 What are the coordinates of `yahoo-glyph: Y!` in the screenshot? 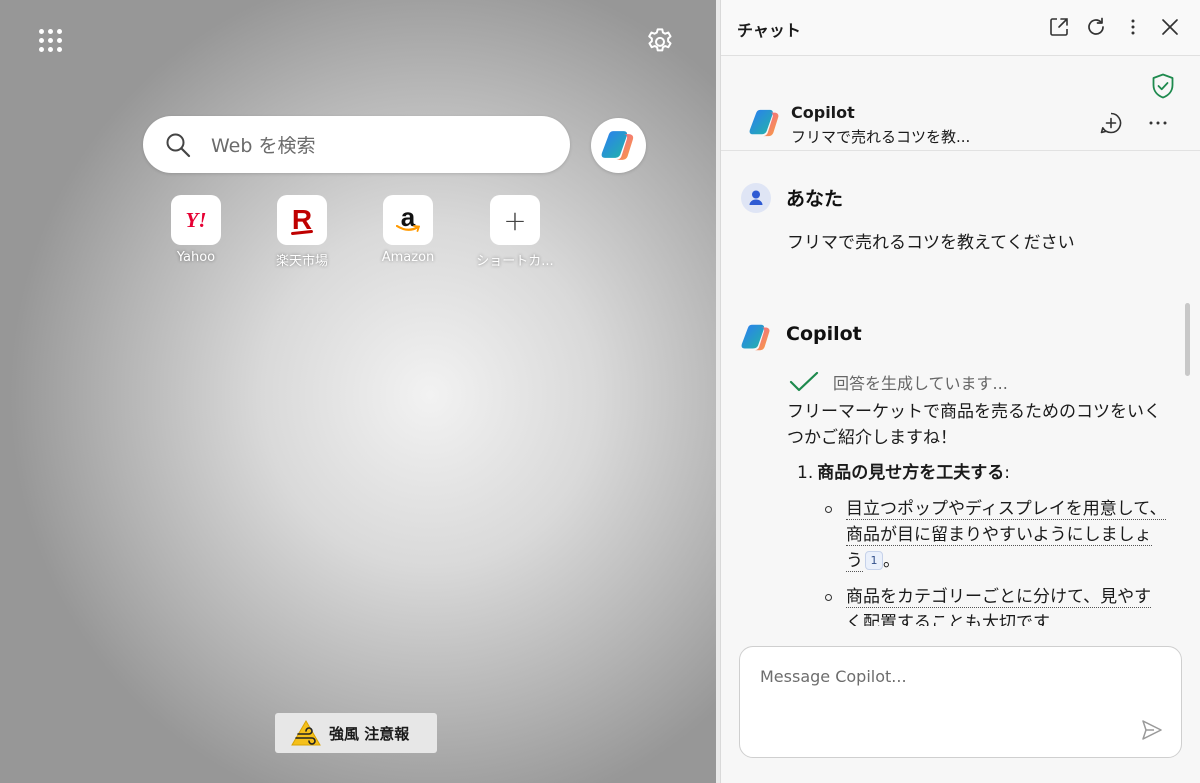 It's located at (196, 219).